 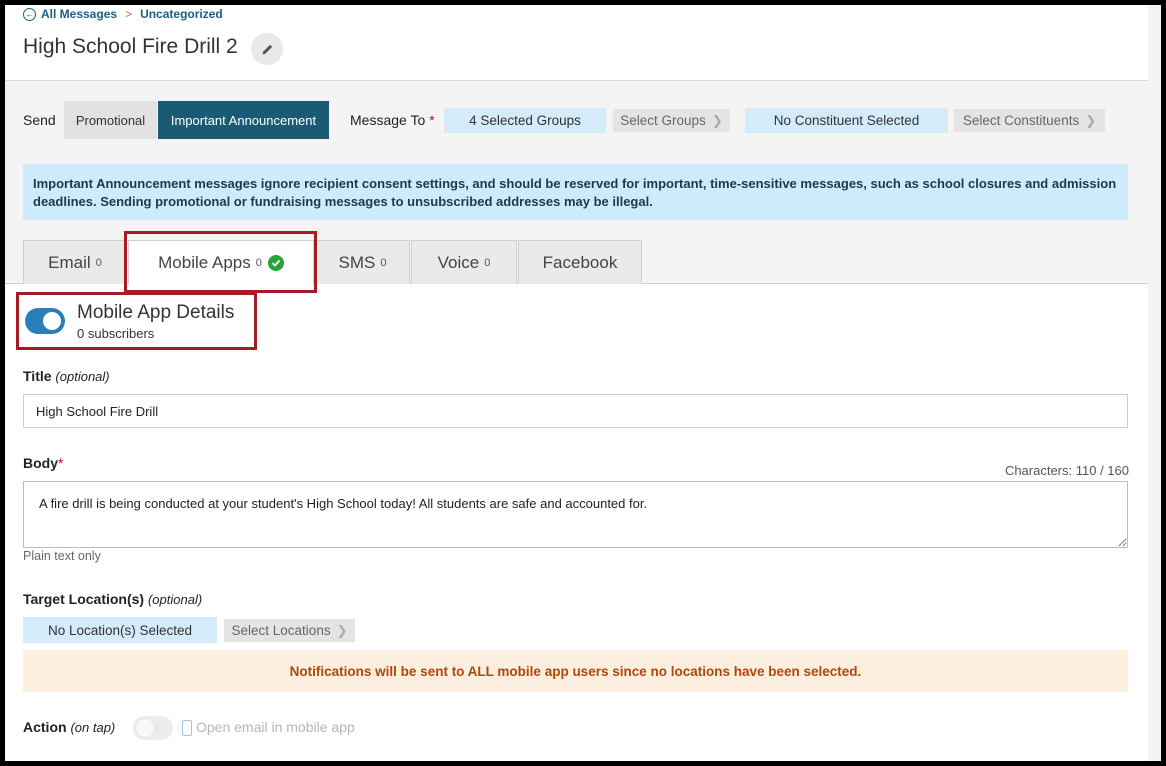 I want to click on select-locations-button: Select Locations ❯, so click(x=289, y=630).